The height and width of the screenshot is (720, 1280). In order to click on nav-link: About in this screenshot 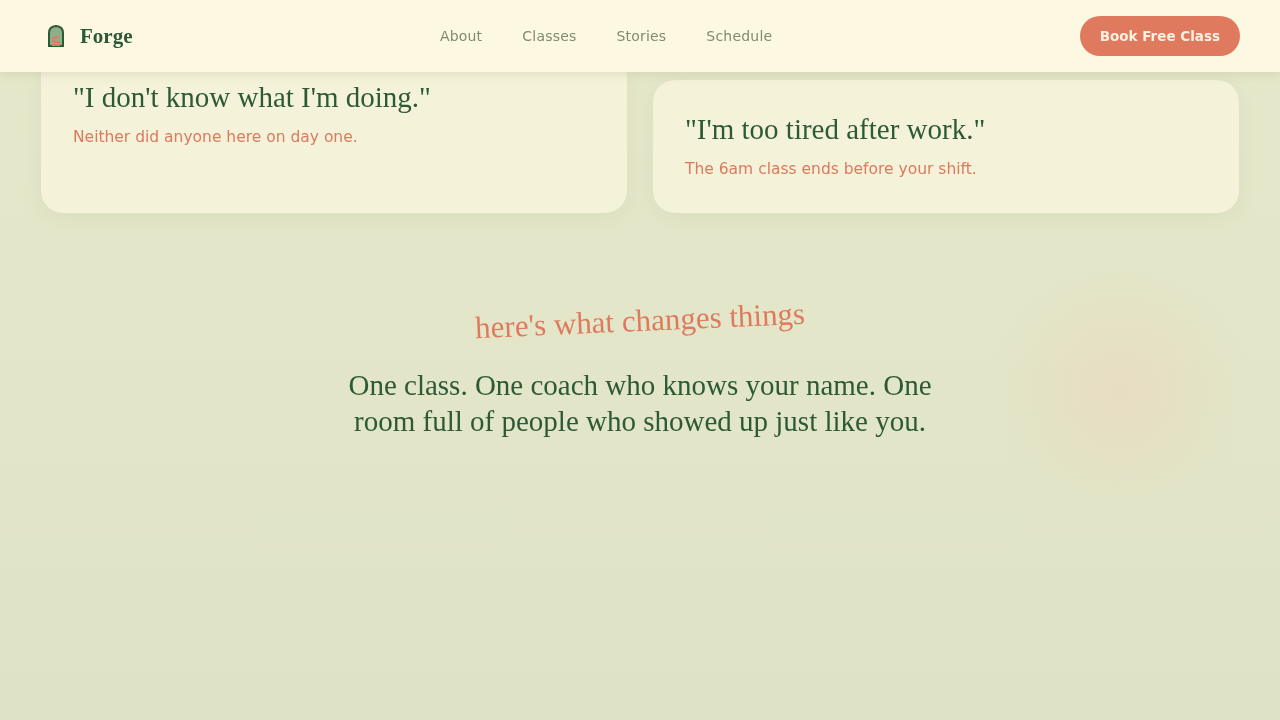, I will do `click(461, 36)`.